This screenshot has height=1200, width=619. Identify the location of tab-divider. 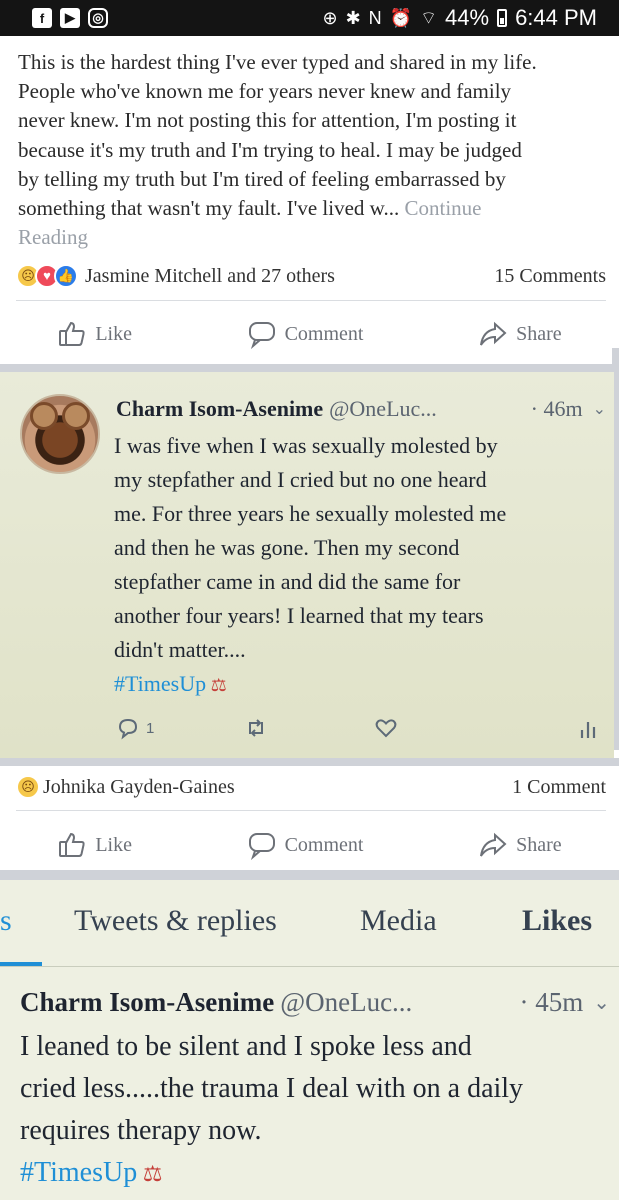
(309, 966).